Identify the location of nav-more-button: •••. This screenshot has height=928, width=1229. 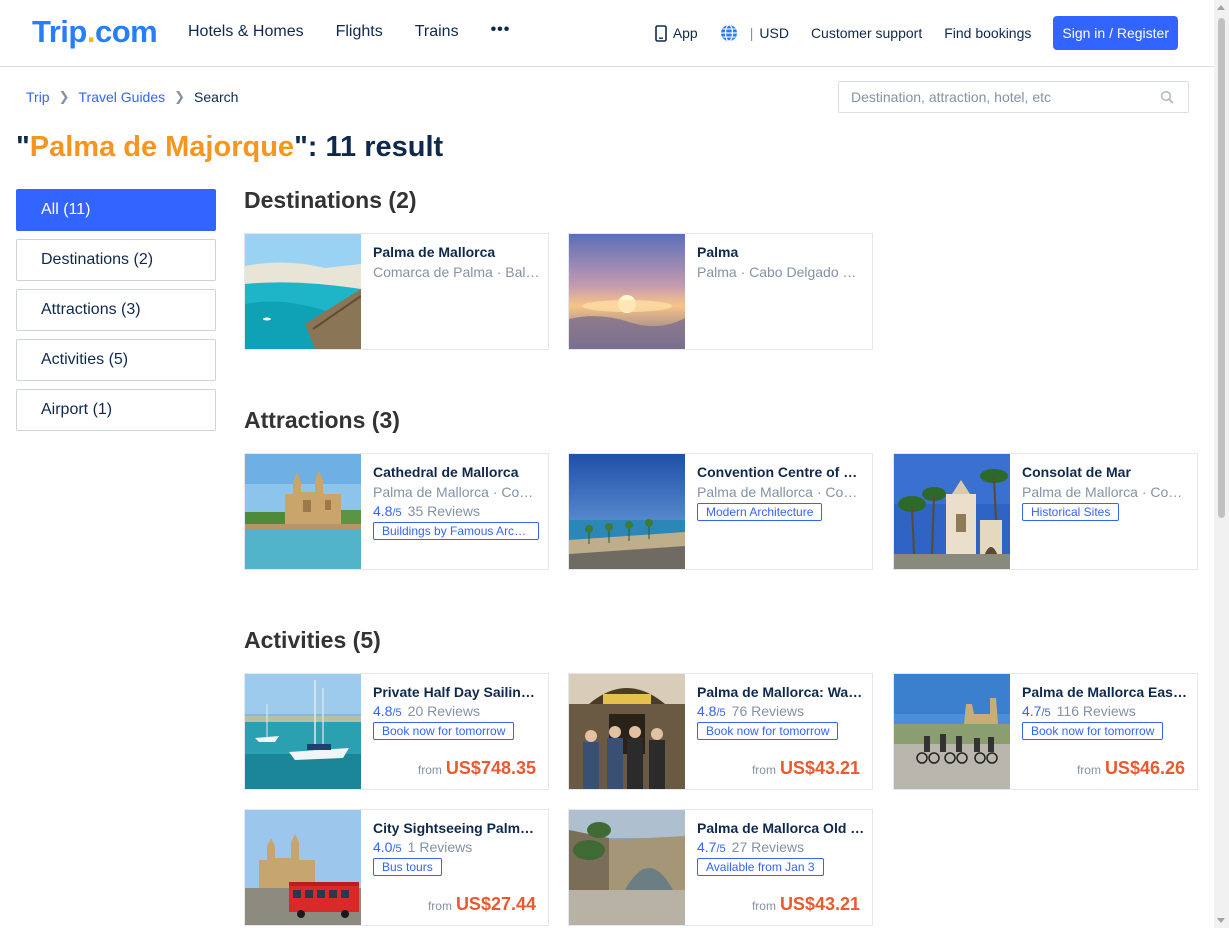
(501, 30).